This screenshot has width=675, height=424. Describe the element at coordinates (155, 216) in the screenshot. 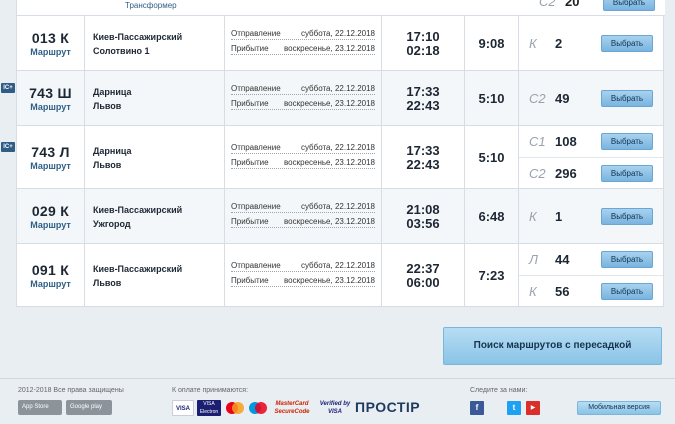

I see `stations-cell: Киев-Пассажирский Ужгород` at that location.